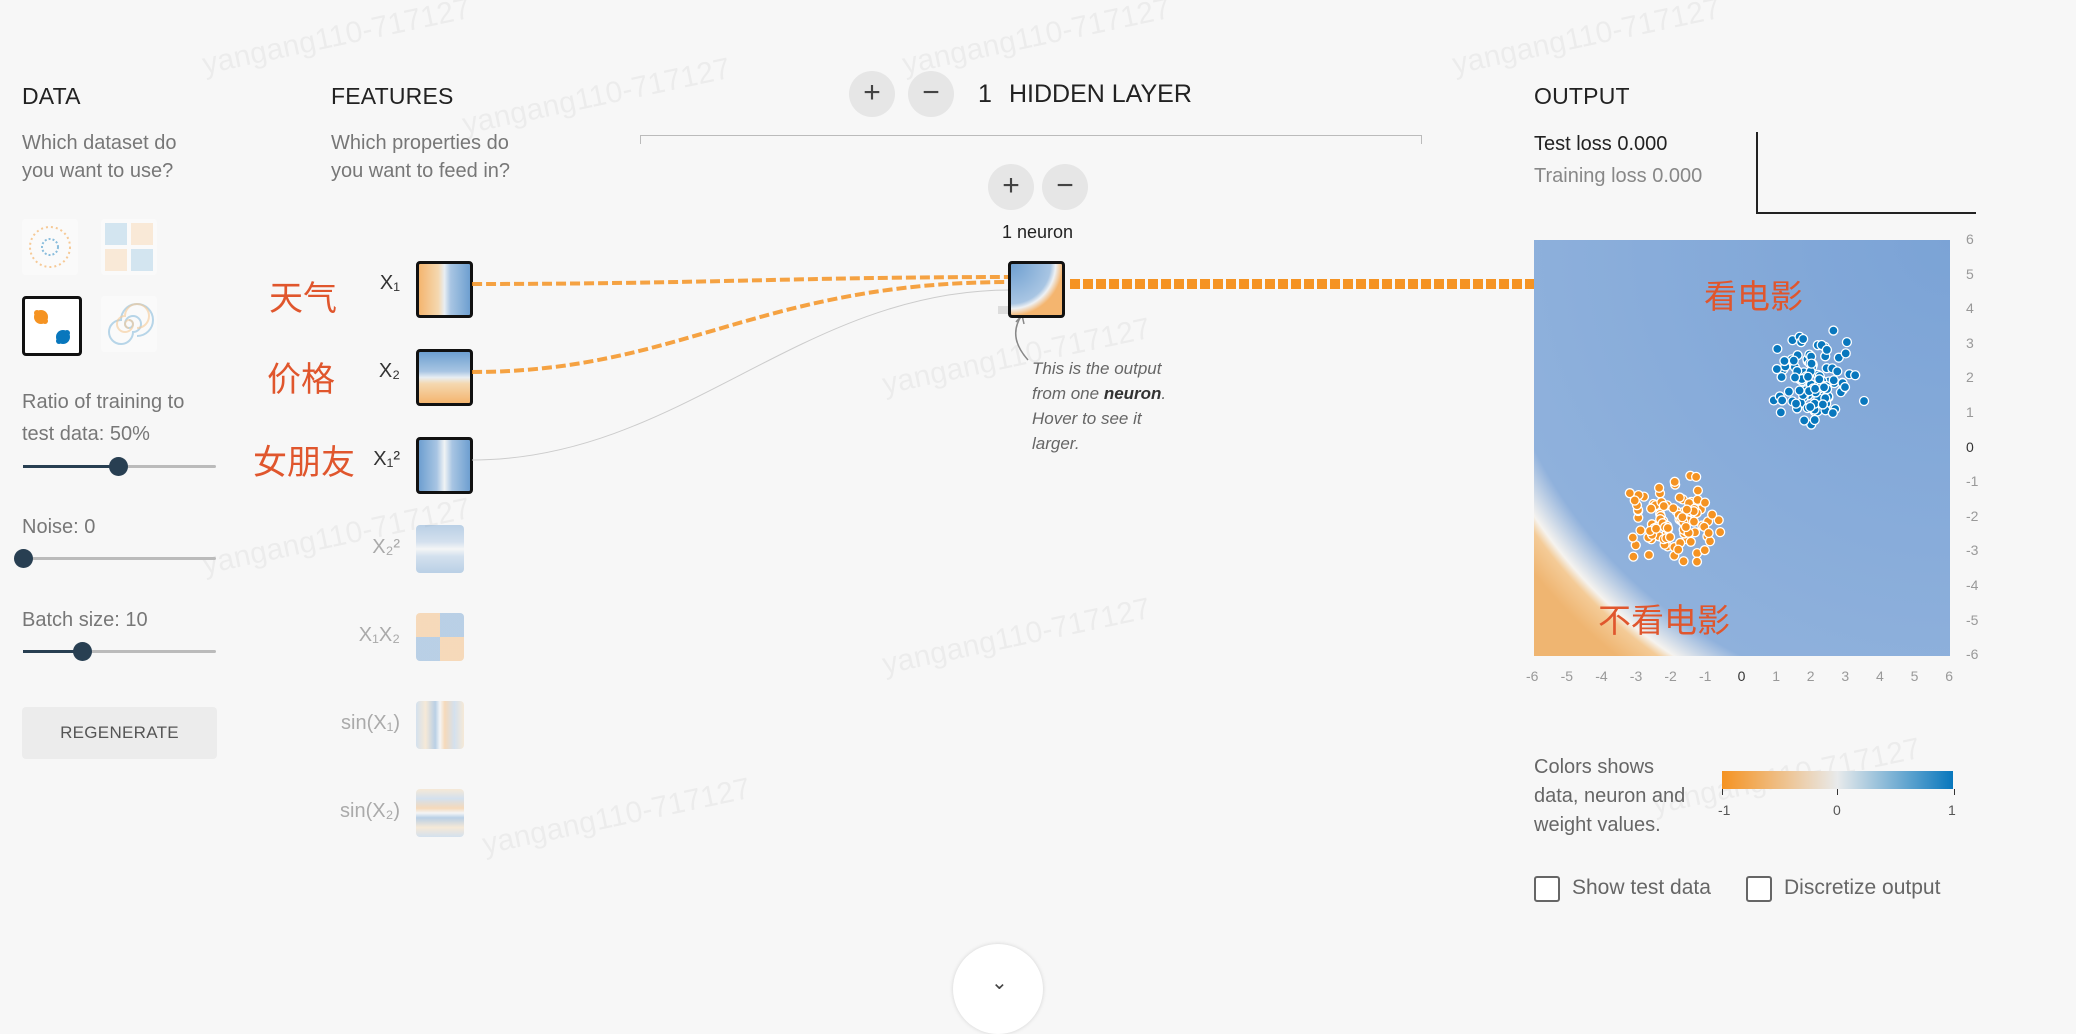 This screenshot has width=2076, height=1034. I want to click on output-title: OUTPUT, so click(1582, 96).